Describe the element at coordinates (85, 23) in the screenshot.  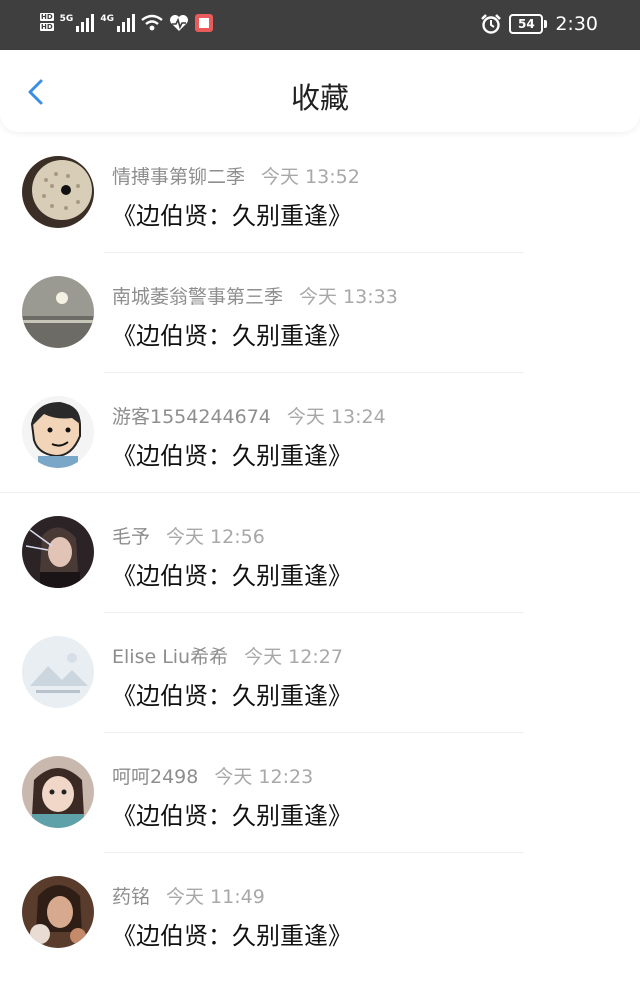
I see `signal-icon` at that location.